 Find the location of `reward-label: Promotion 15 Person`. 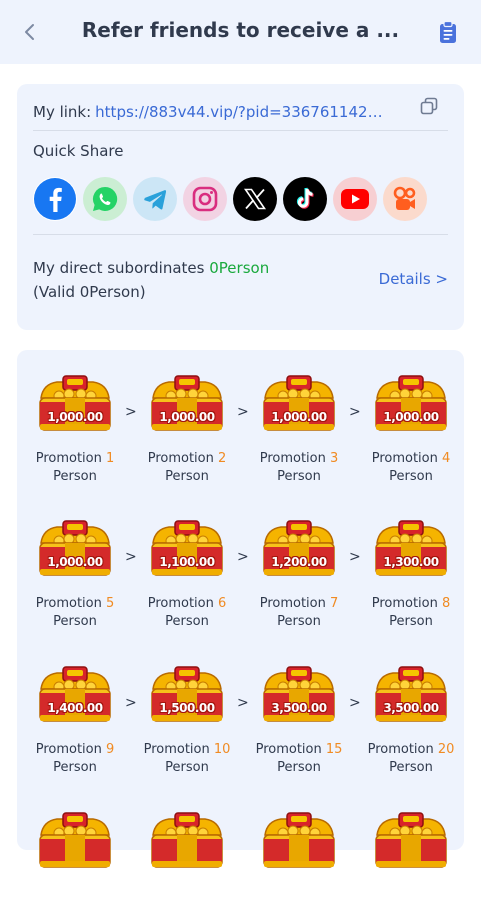

reward-label: Promotion 15 Person is located at coordinates (299, 759).